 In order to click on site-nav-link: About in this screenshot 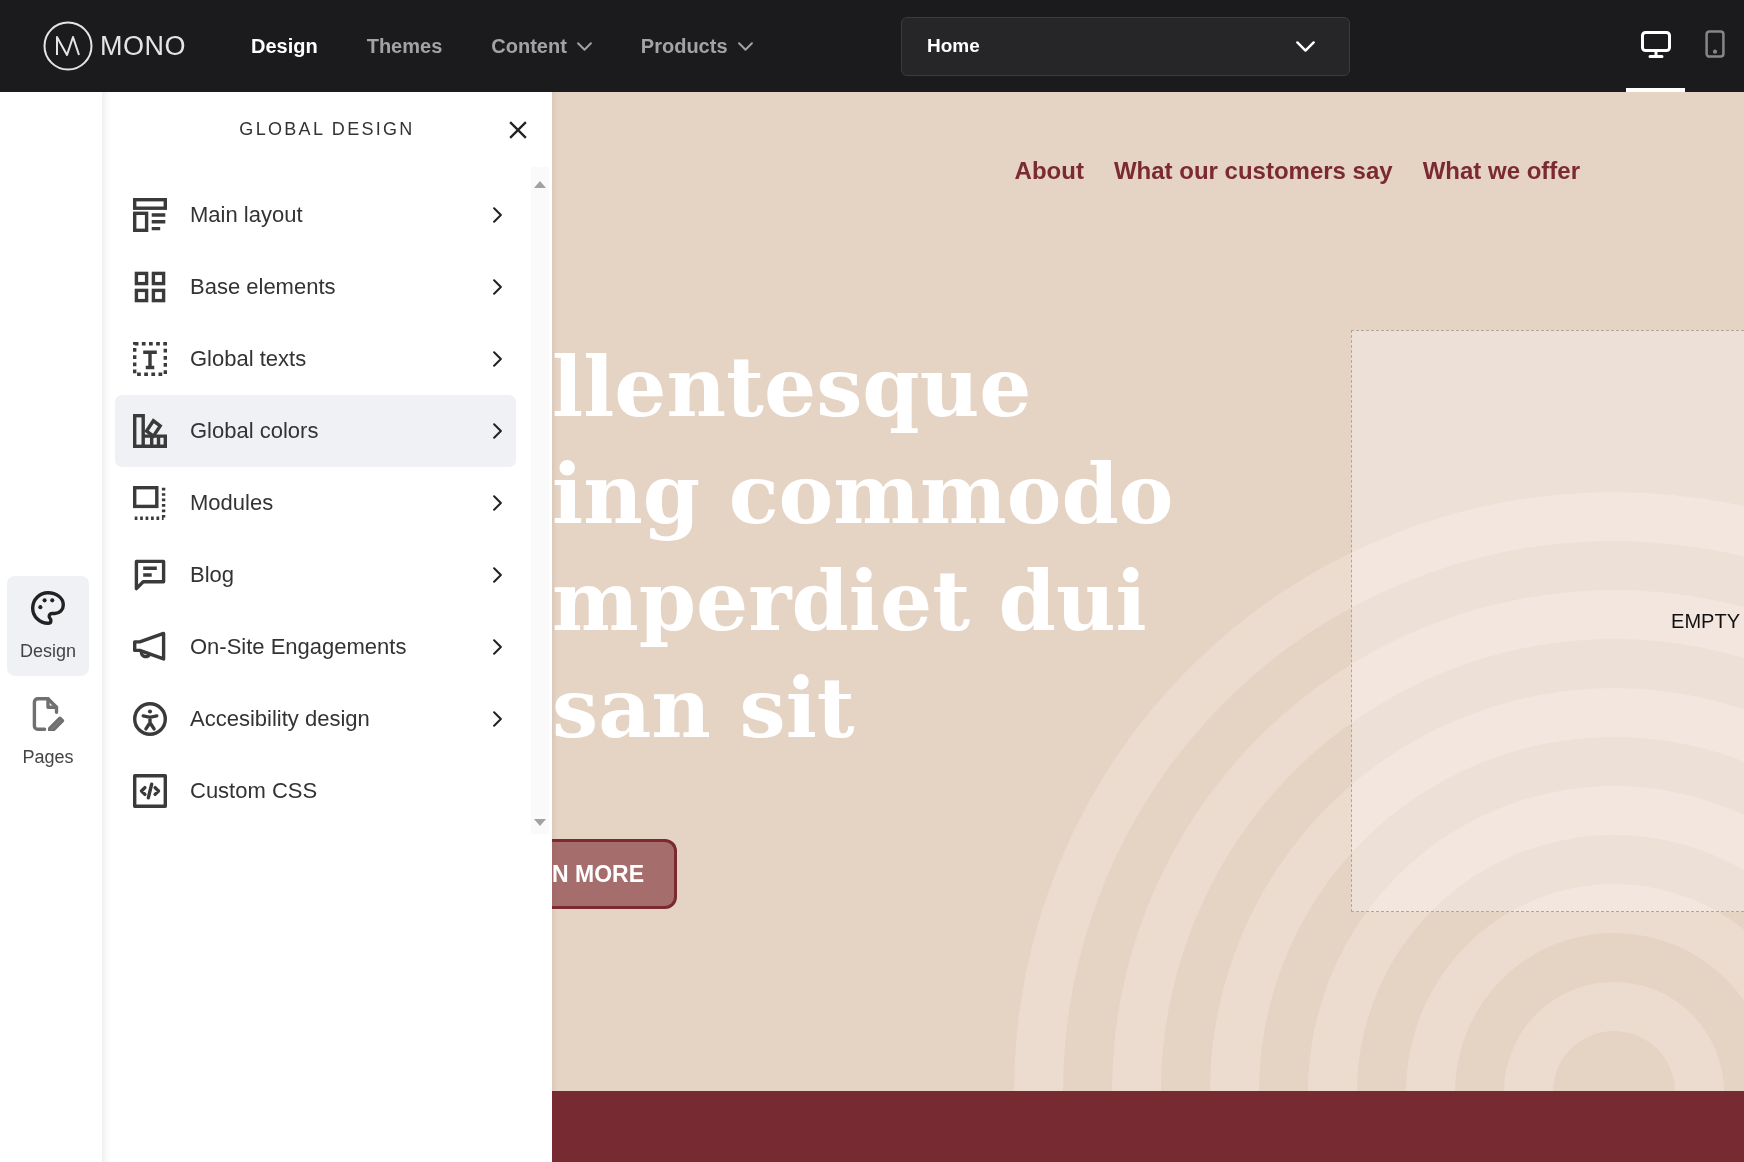, I will do `click(1049, 171)`.